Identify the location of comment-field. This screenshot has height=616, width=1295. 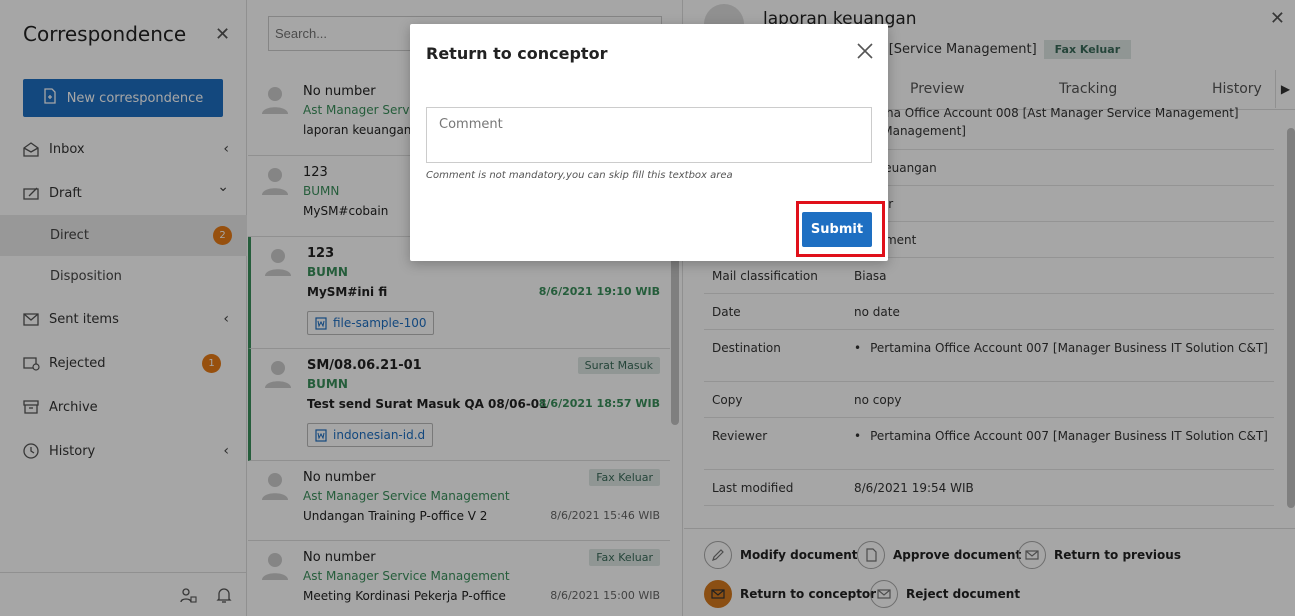
(649, 135).